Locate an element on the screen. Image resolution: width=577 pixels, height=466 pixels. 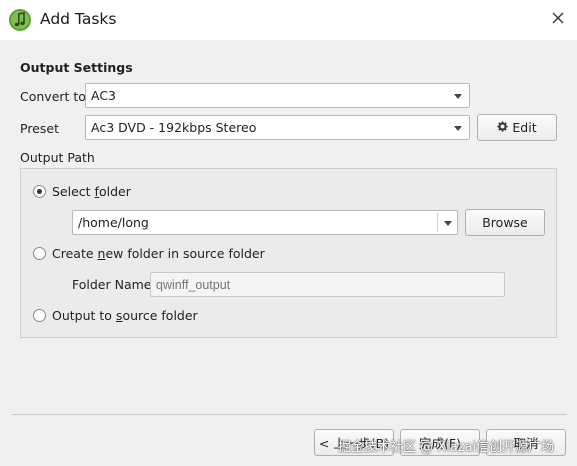
folder-name-label: Folder Name is located at coordinates (112, 284).